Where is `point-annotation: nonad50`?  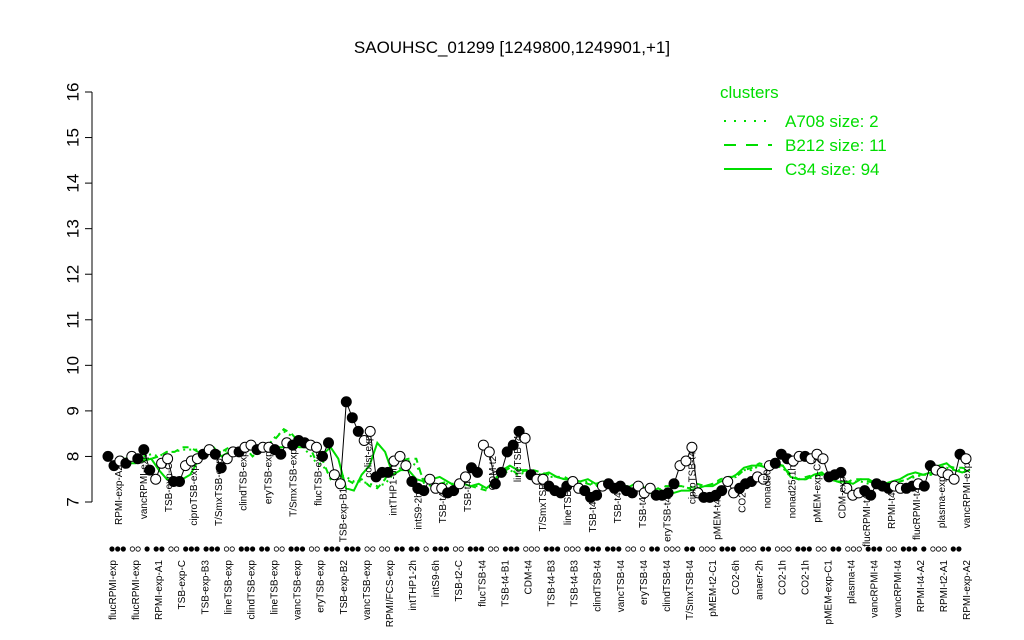
point-annotation: nonad50 is located at coordinates (768, 488).